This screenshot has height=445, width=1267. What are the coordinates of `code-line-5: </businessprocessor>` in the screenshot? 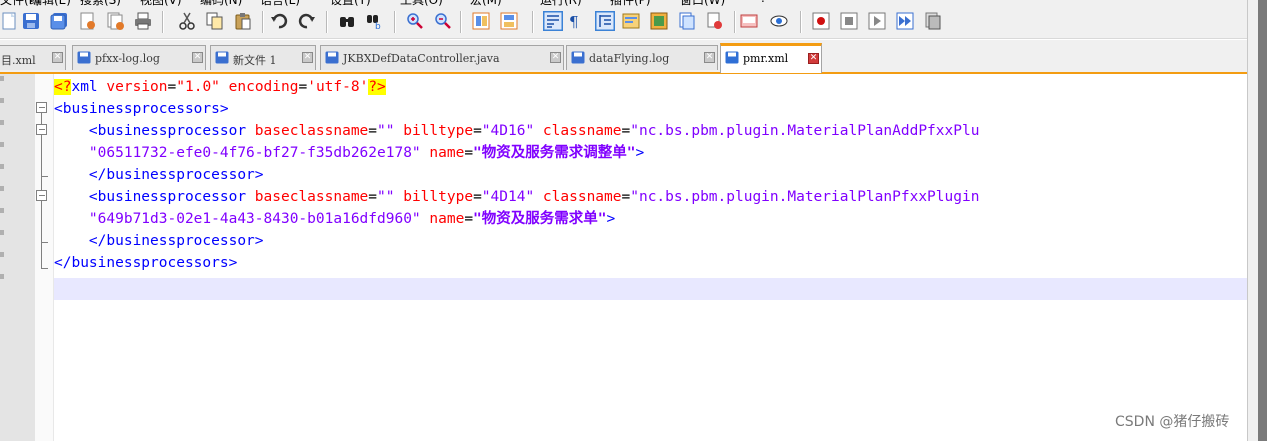 It's located at (176, 175).